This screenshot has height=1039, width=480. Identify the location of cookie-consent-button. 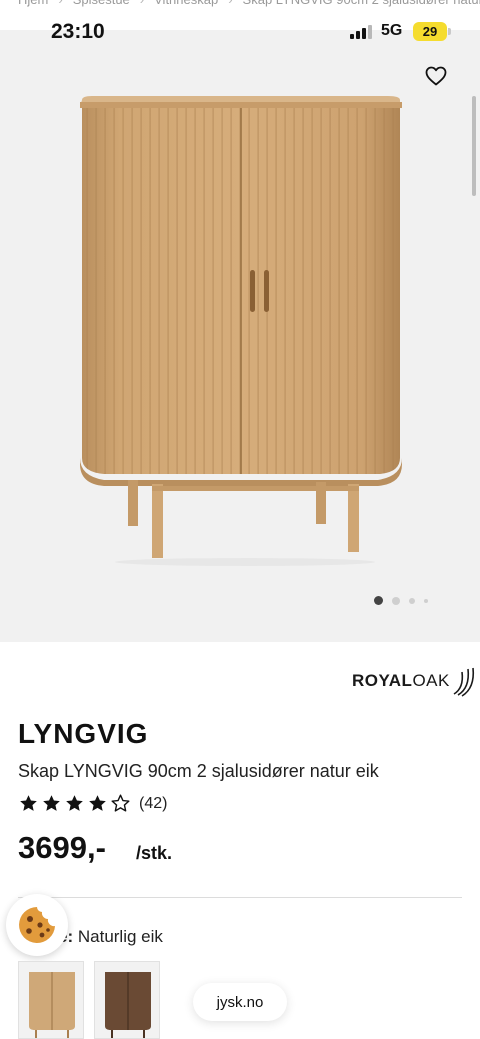
(37, 925).